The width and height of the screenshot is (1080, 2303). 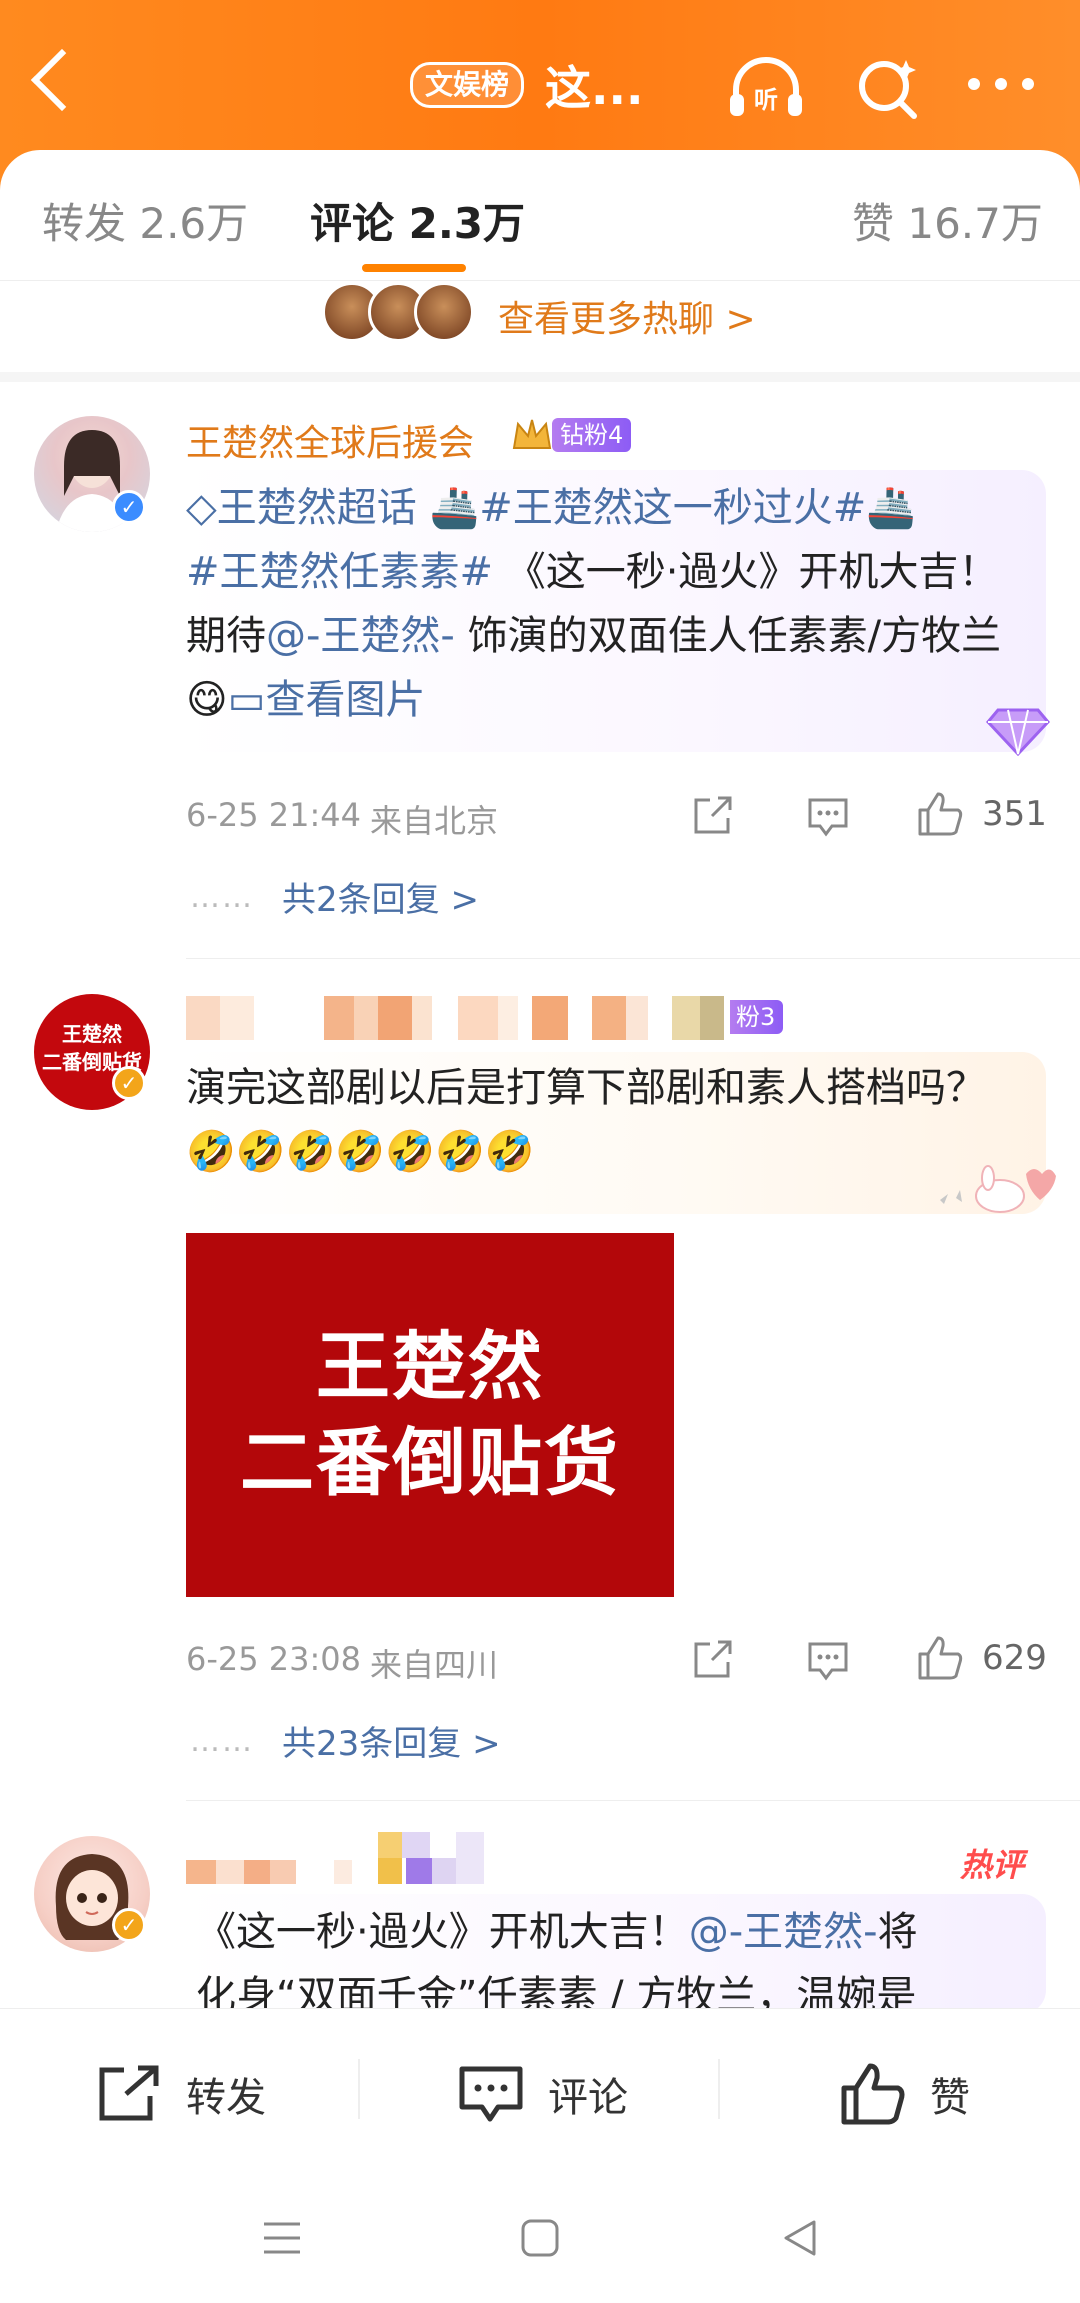 What do you see at coordinates (330, 440) in the screenshot?
I see `comment-username: 王楚然全球后援会` at bounding box center [330, 440].